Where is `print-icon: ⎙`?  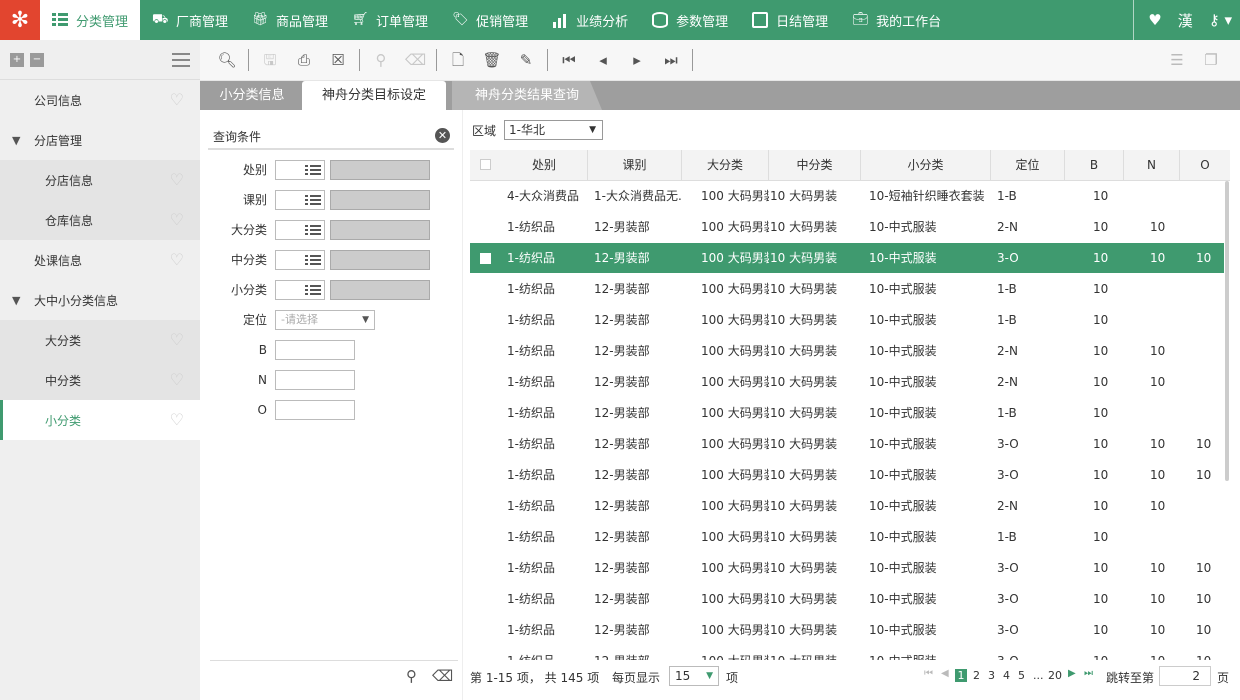 print-icon: ⎙ is located at coordinates (304, 60).